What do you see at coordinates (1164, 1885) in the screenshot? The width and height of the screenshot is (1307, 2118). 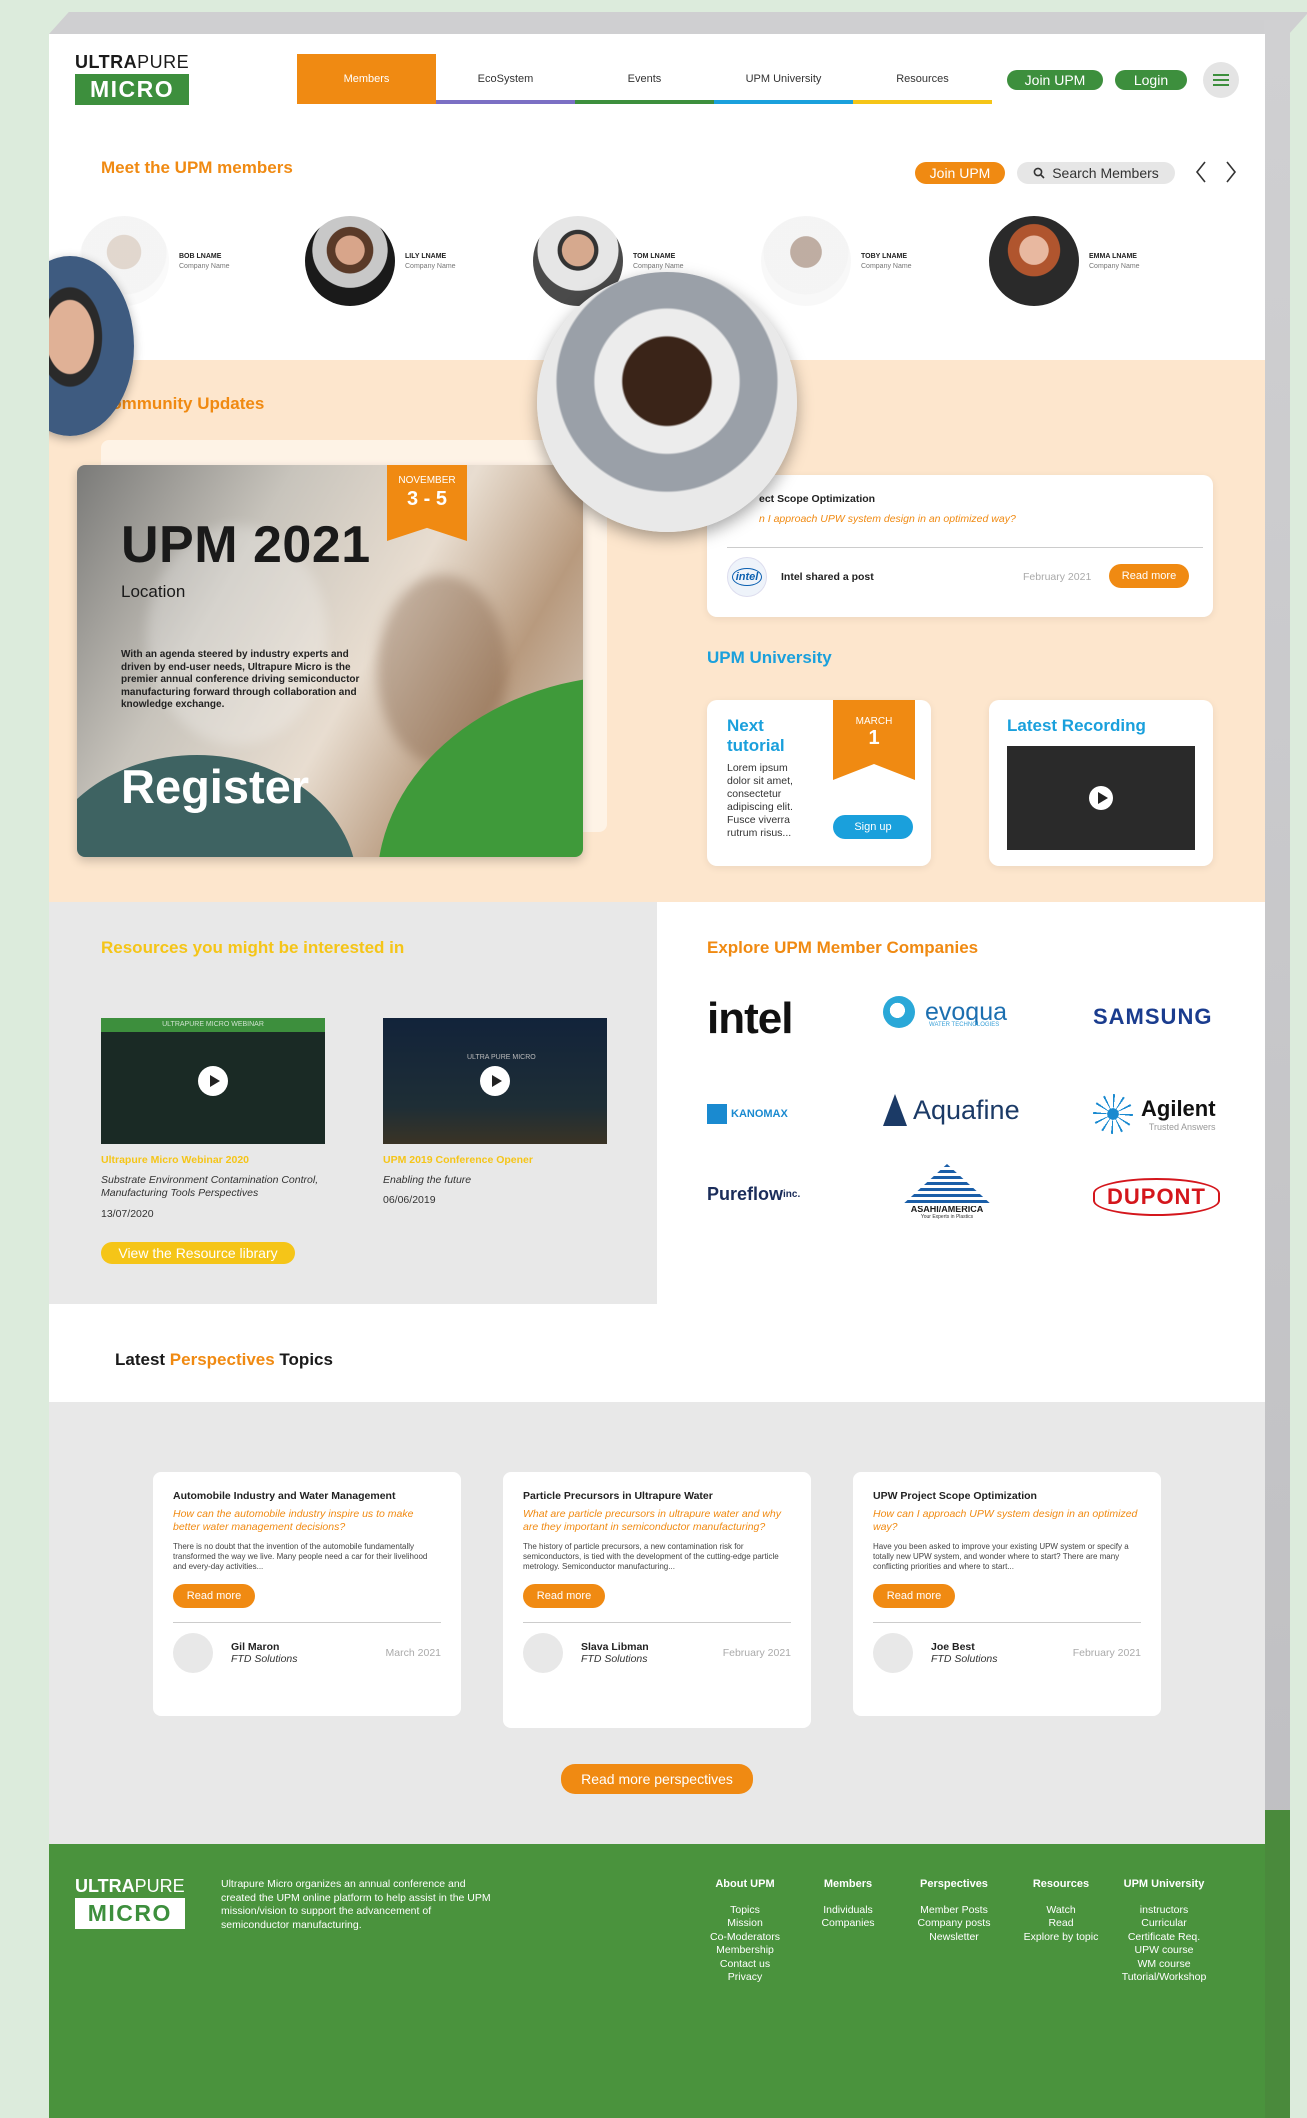 I see `footer-col-heading: UPM University` at bounding box center [1164, 1885].